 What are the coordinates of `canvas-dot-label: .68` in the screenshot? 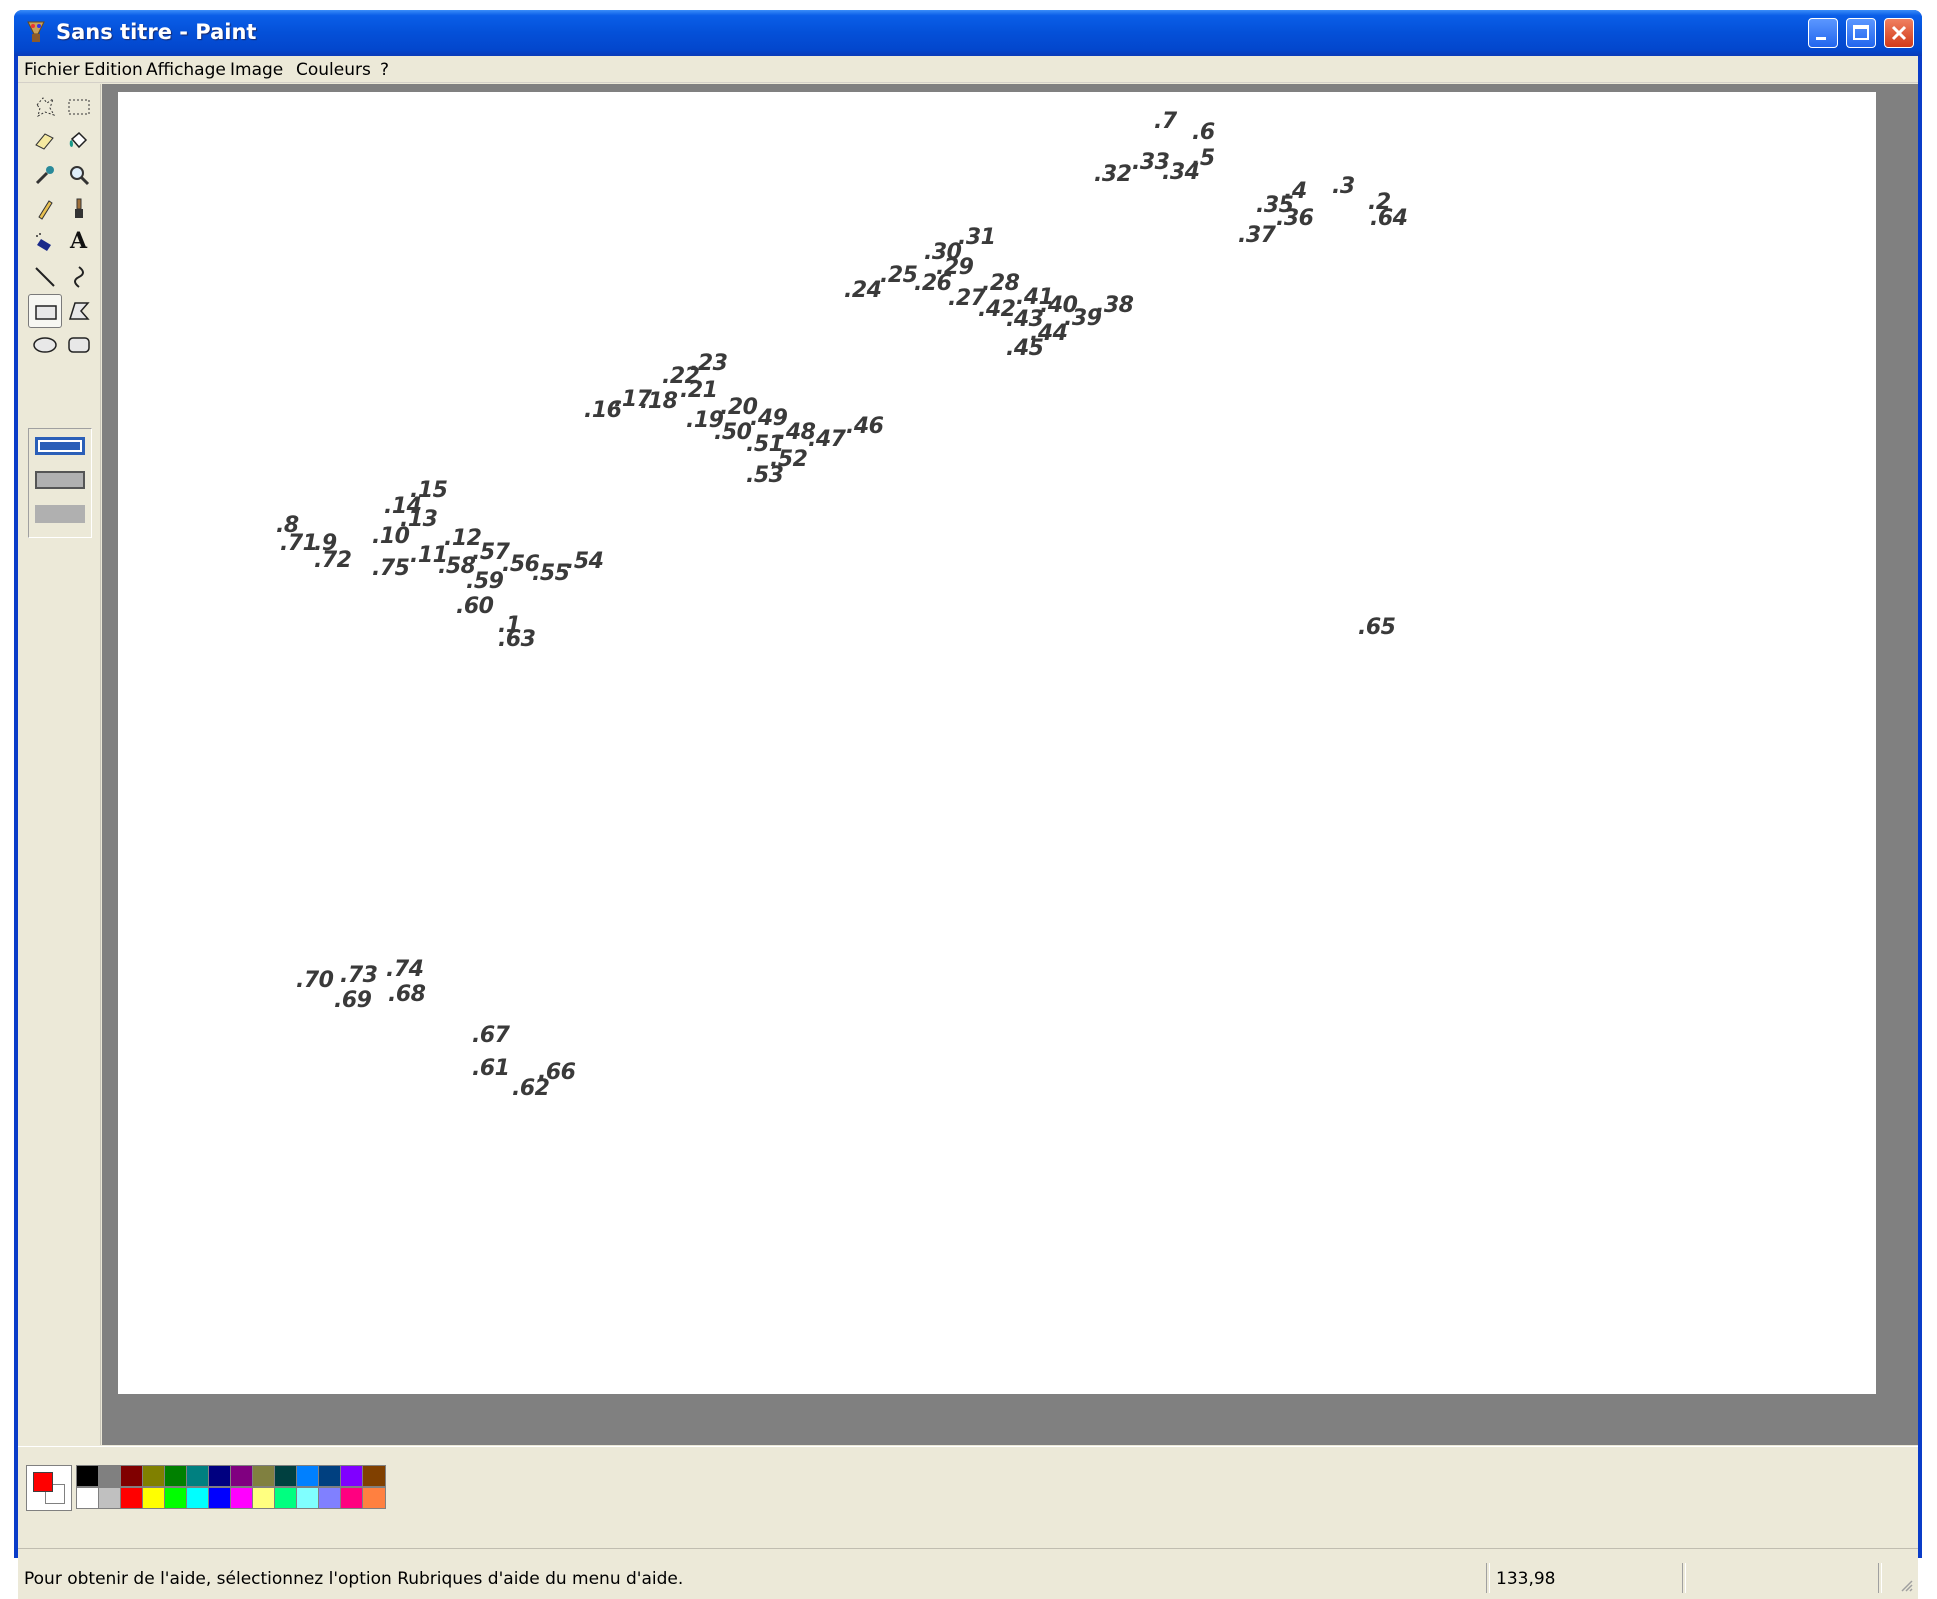 It's located at (407, 994).